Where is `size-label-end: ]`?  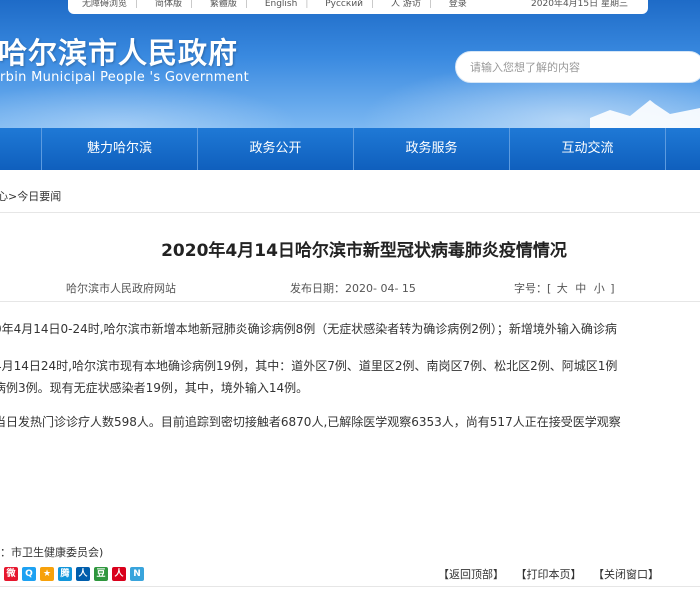
size-label-end: ] is located at coordinates (612, 288).